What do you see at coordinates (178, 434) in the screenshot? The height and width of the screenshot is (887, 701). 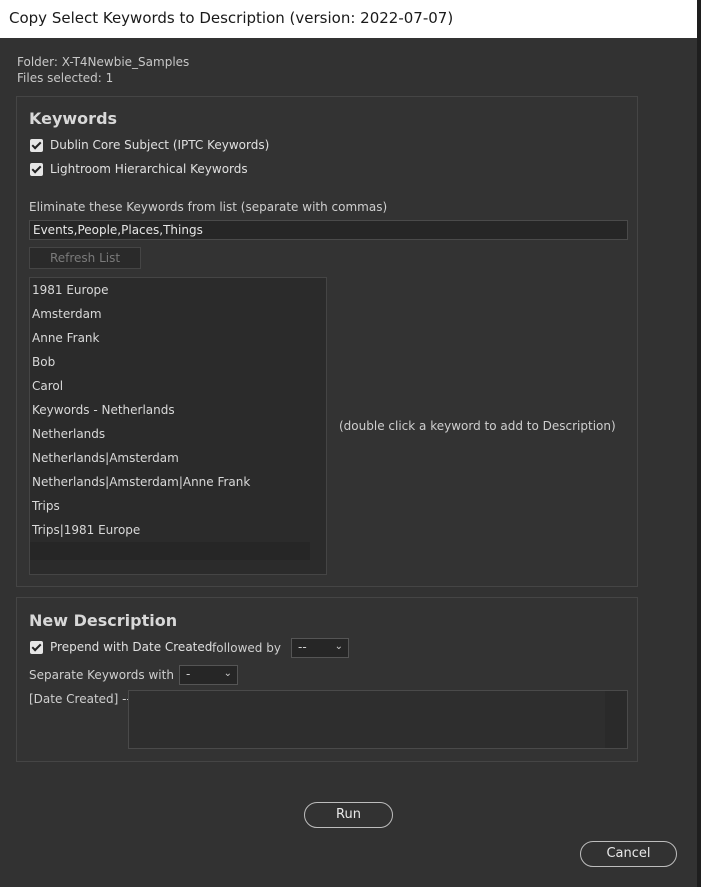 I see `keyword-list-item: Netherlands` at bounding box center [178, 434].